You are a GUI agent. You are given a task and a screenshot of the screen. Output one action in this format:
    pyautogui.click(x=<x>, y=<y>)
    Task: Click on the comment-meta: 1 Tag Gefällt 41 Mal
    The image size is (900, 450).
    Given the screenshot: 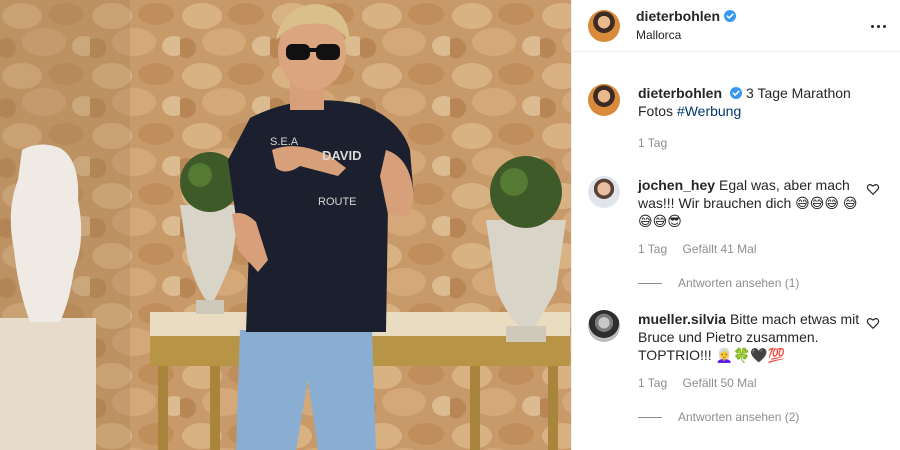 What is the action you would take?
    pyautogui.click(x=761, y=249)
    